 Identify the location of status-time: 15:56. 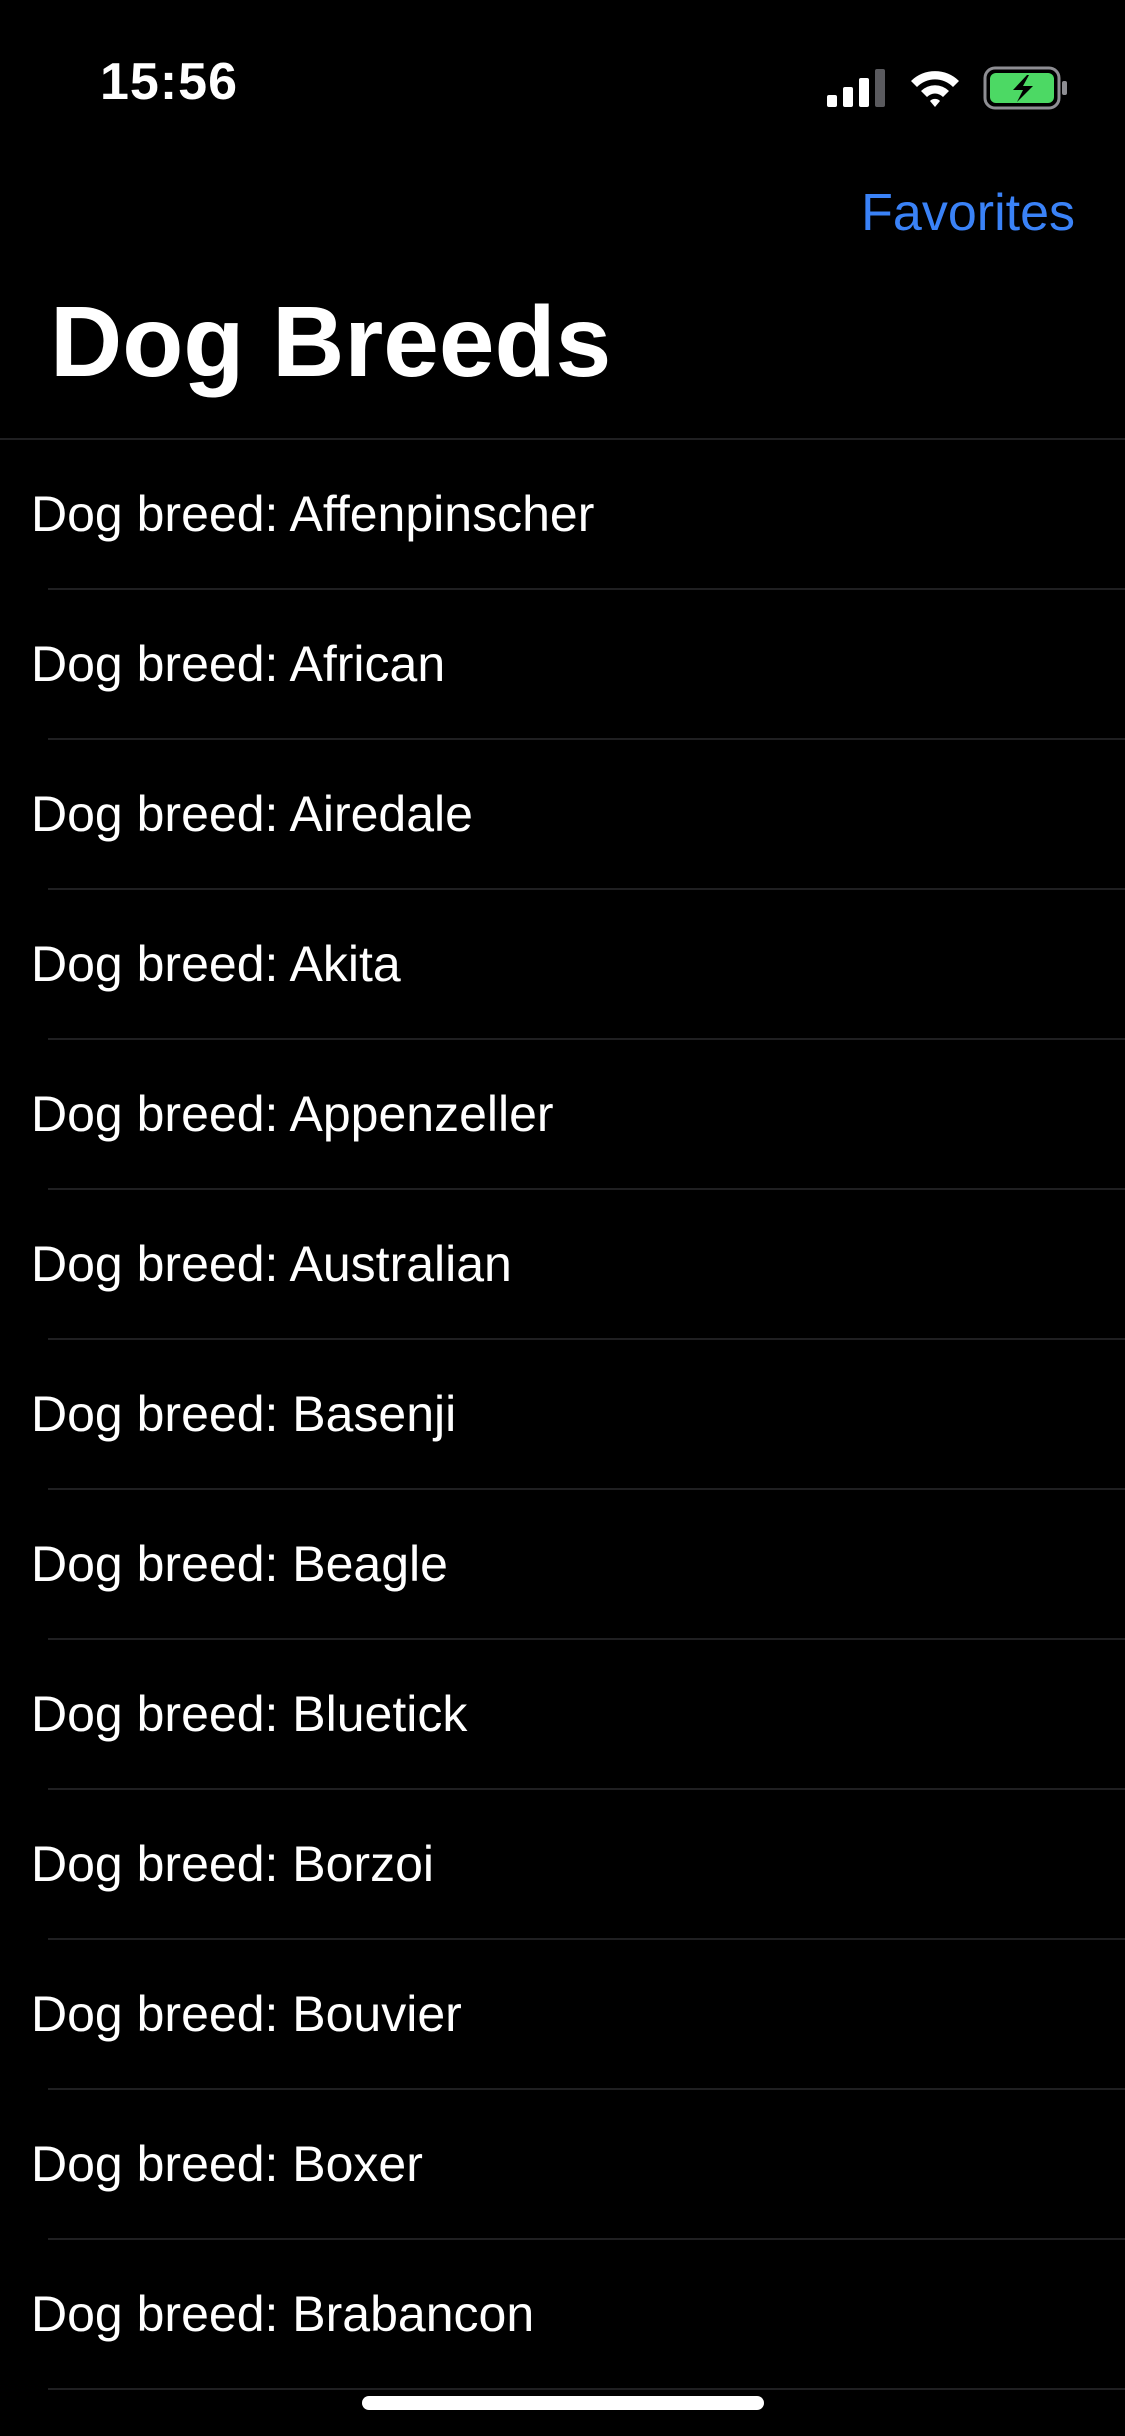
(169, 82).